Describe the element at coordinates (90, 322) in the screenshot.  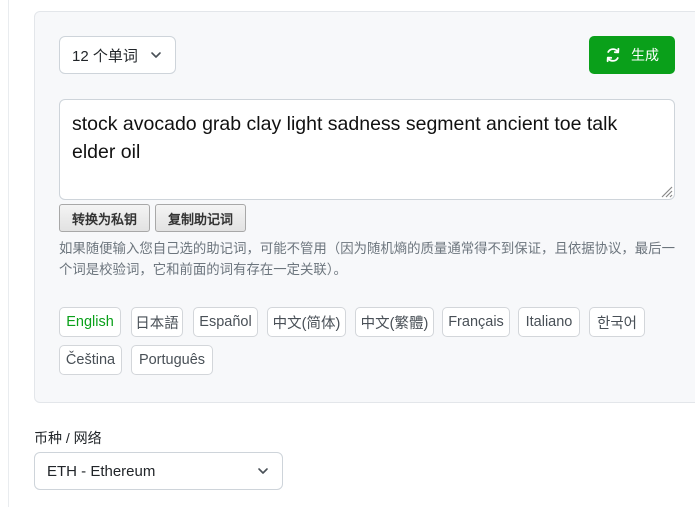
I see `lang-english: English` at that location.